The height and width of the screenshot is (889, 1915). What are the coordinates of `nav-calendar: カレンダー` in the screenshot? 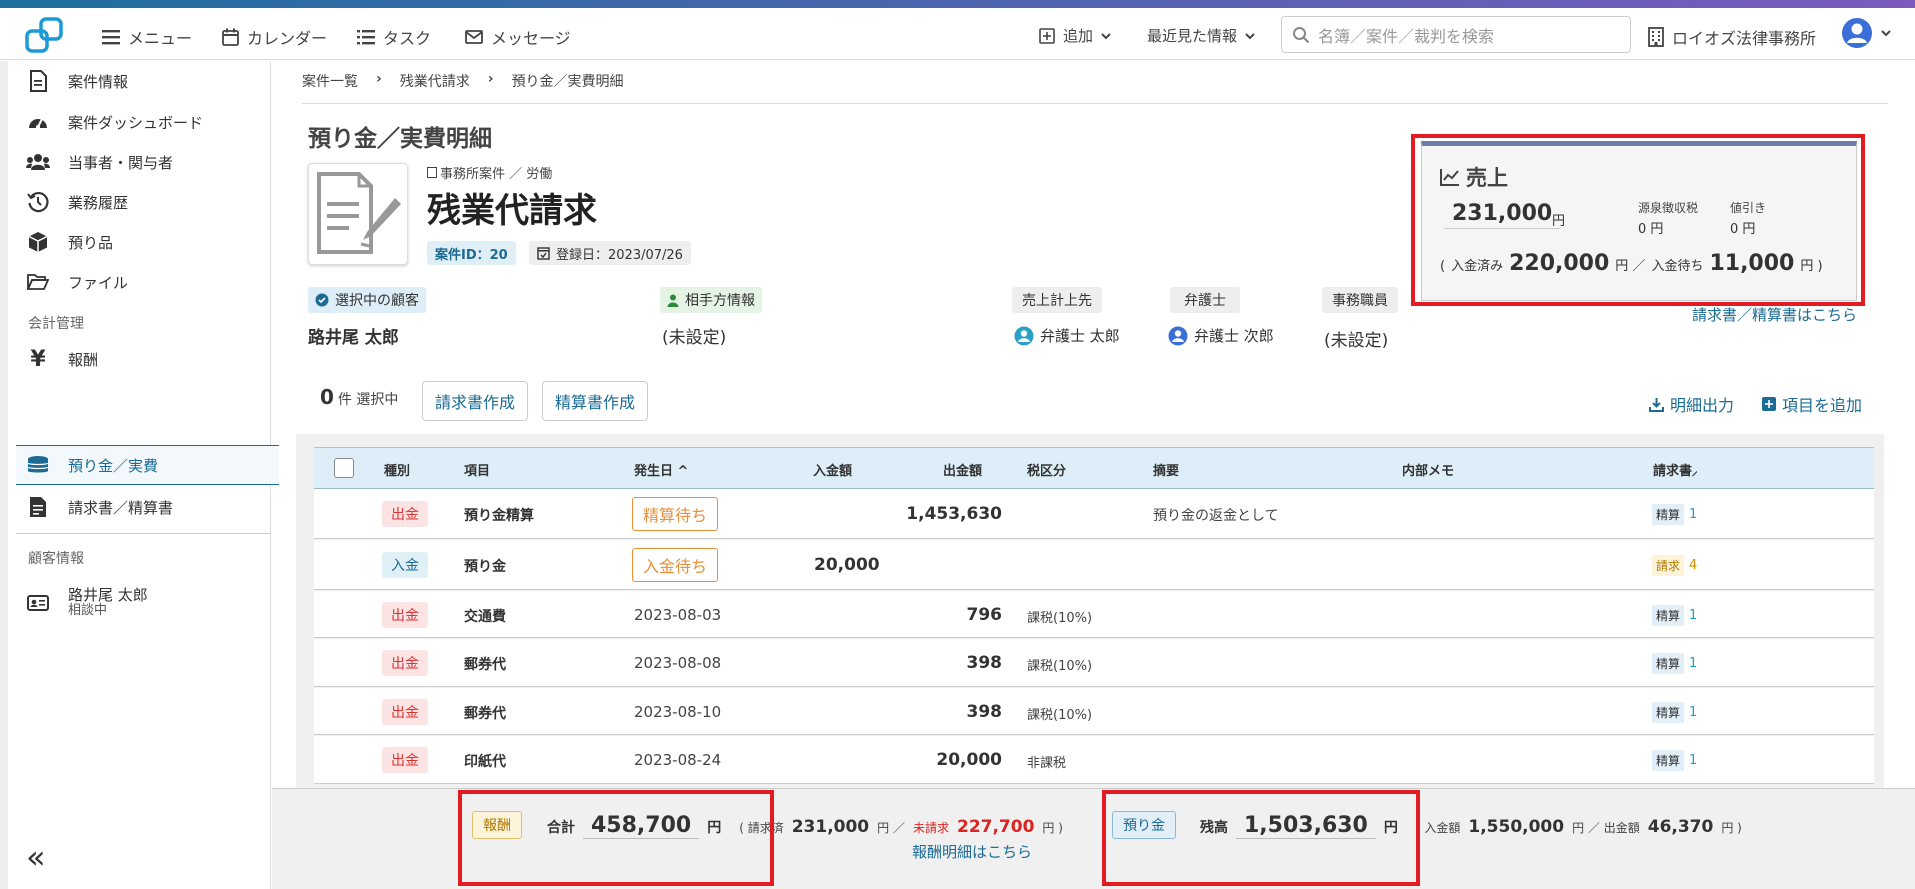 It's located at (274, 37).